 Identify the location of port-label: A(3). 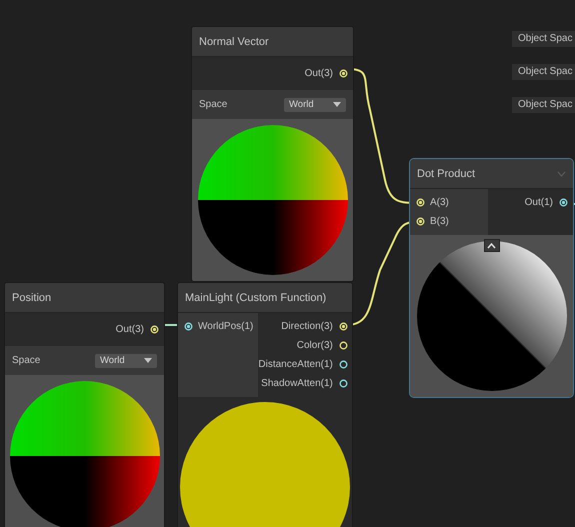
(439, 202).